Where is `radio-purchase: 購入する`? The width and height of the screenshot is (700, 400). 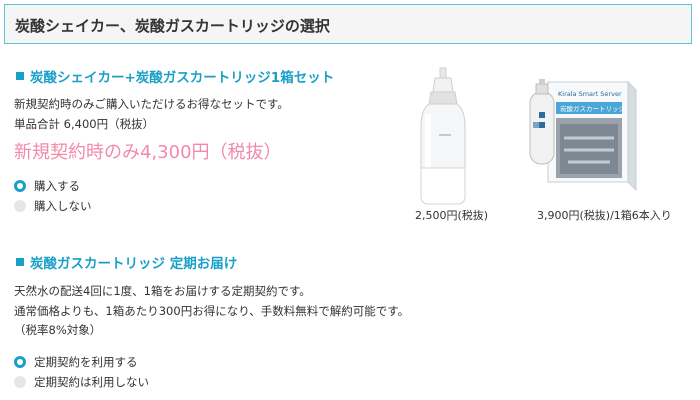 radio-purchase: 購入する is located at coordinates (47, 186).